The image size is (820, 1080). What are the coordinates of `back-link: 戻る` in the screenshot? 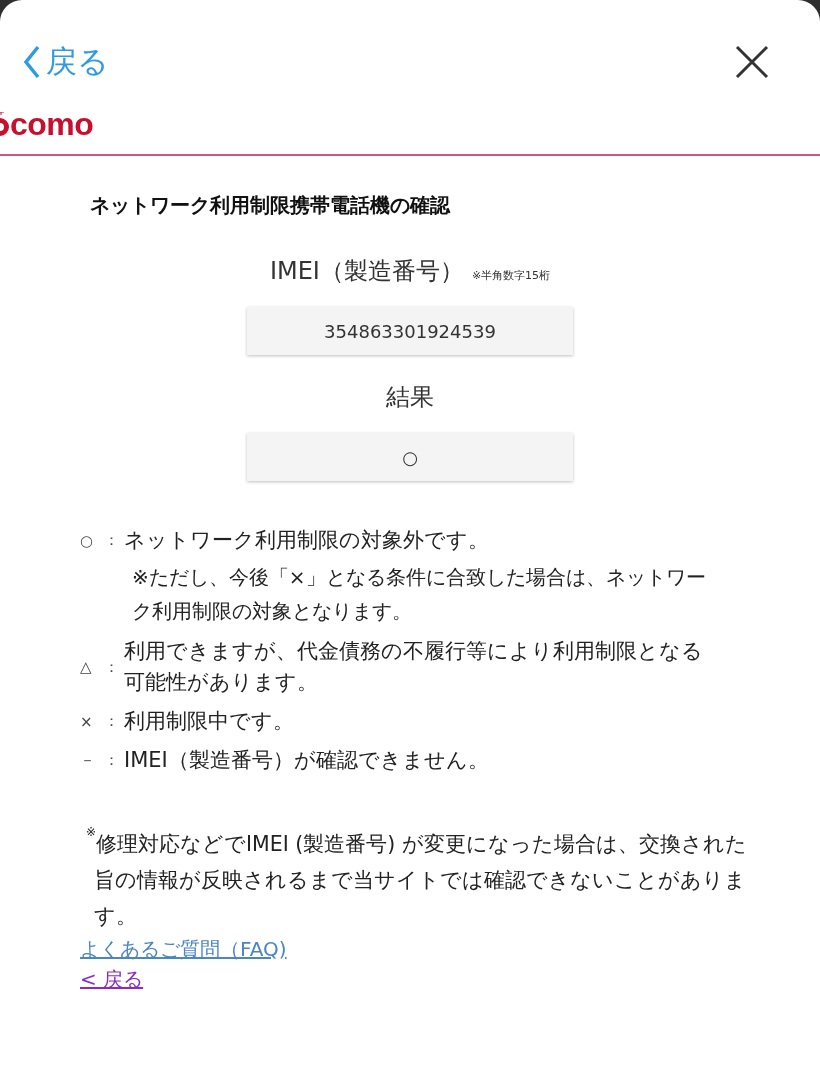 It's located at (65, 62).